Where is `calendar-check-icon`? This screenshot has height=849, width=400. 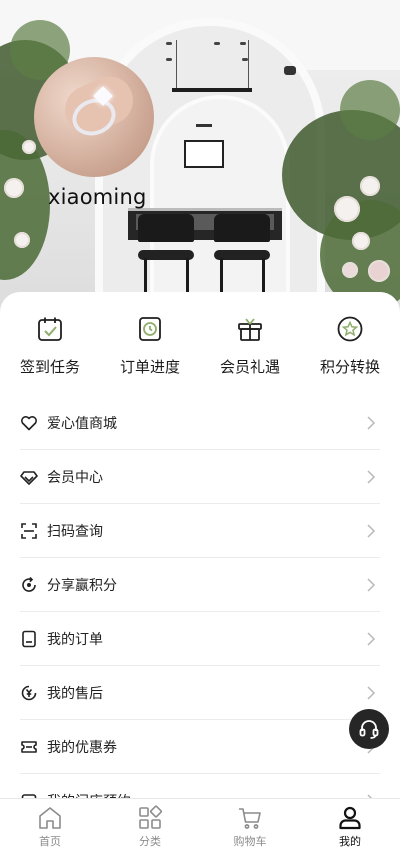 calendar-check-icon is located at coordinates (50, 329).